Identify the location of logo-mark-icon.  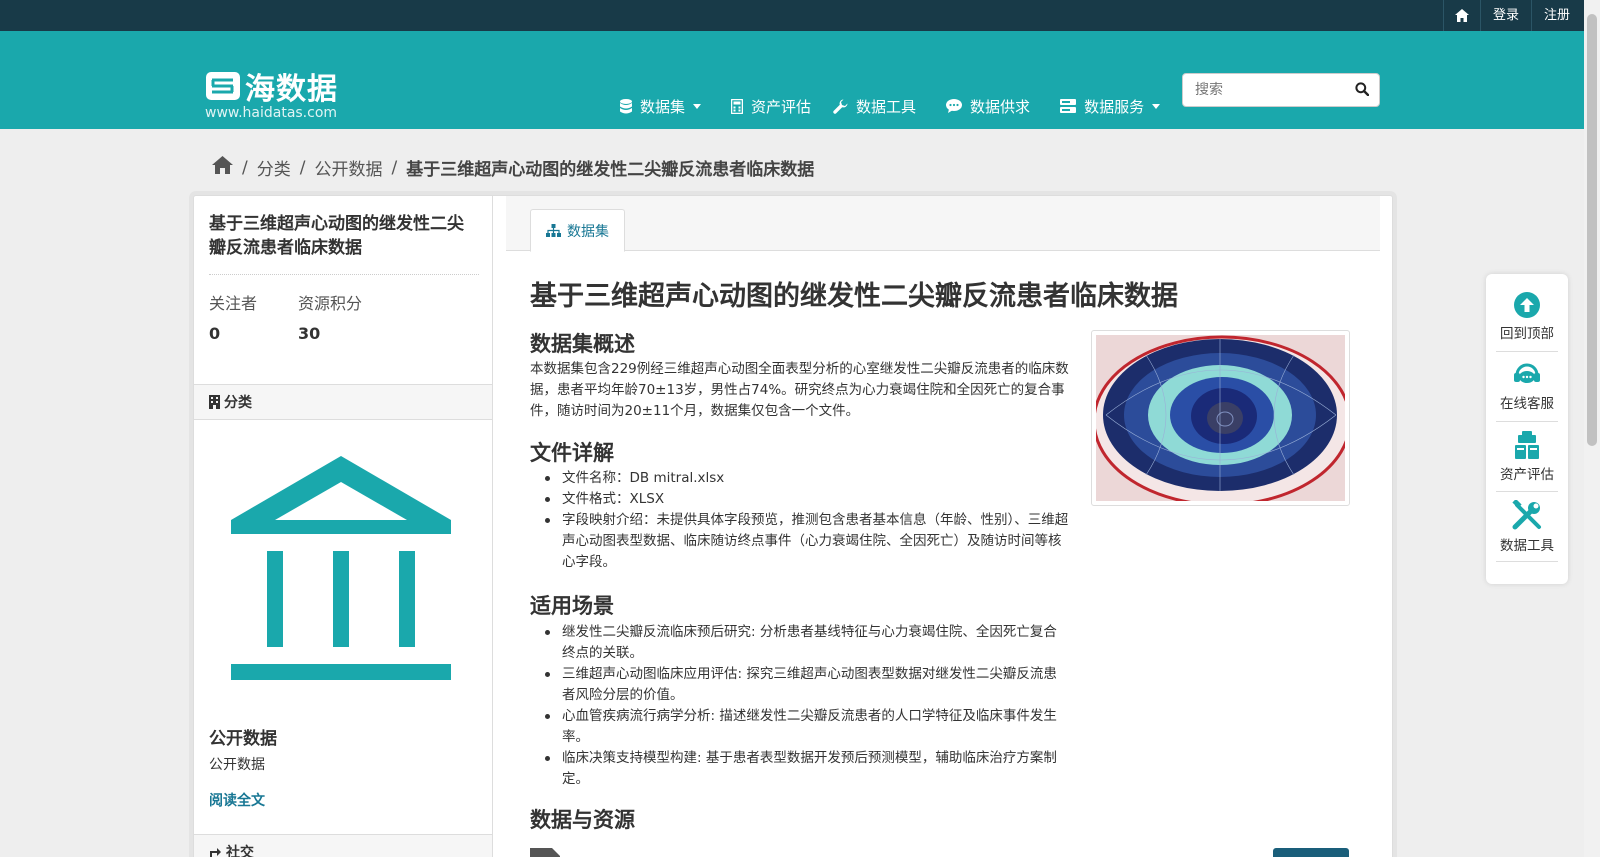
(223, 86).